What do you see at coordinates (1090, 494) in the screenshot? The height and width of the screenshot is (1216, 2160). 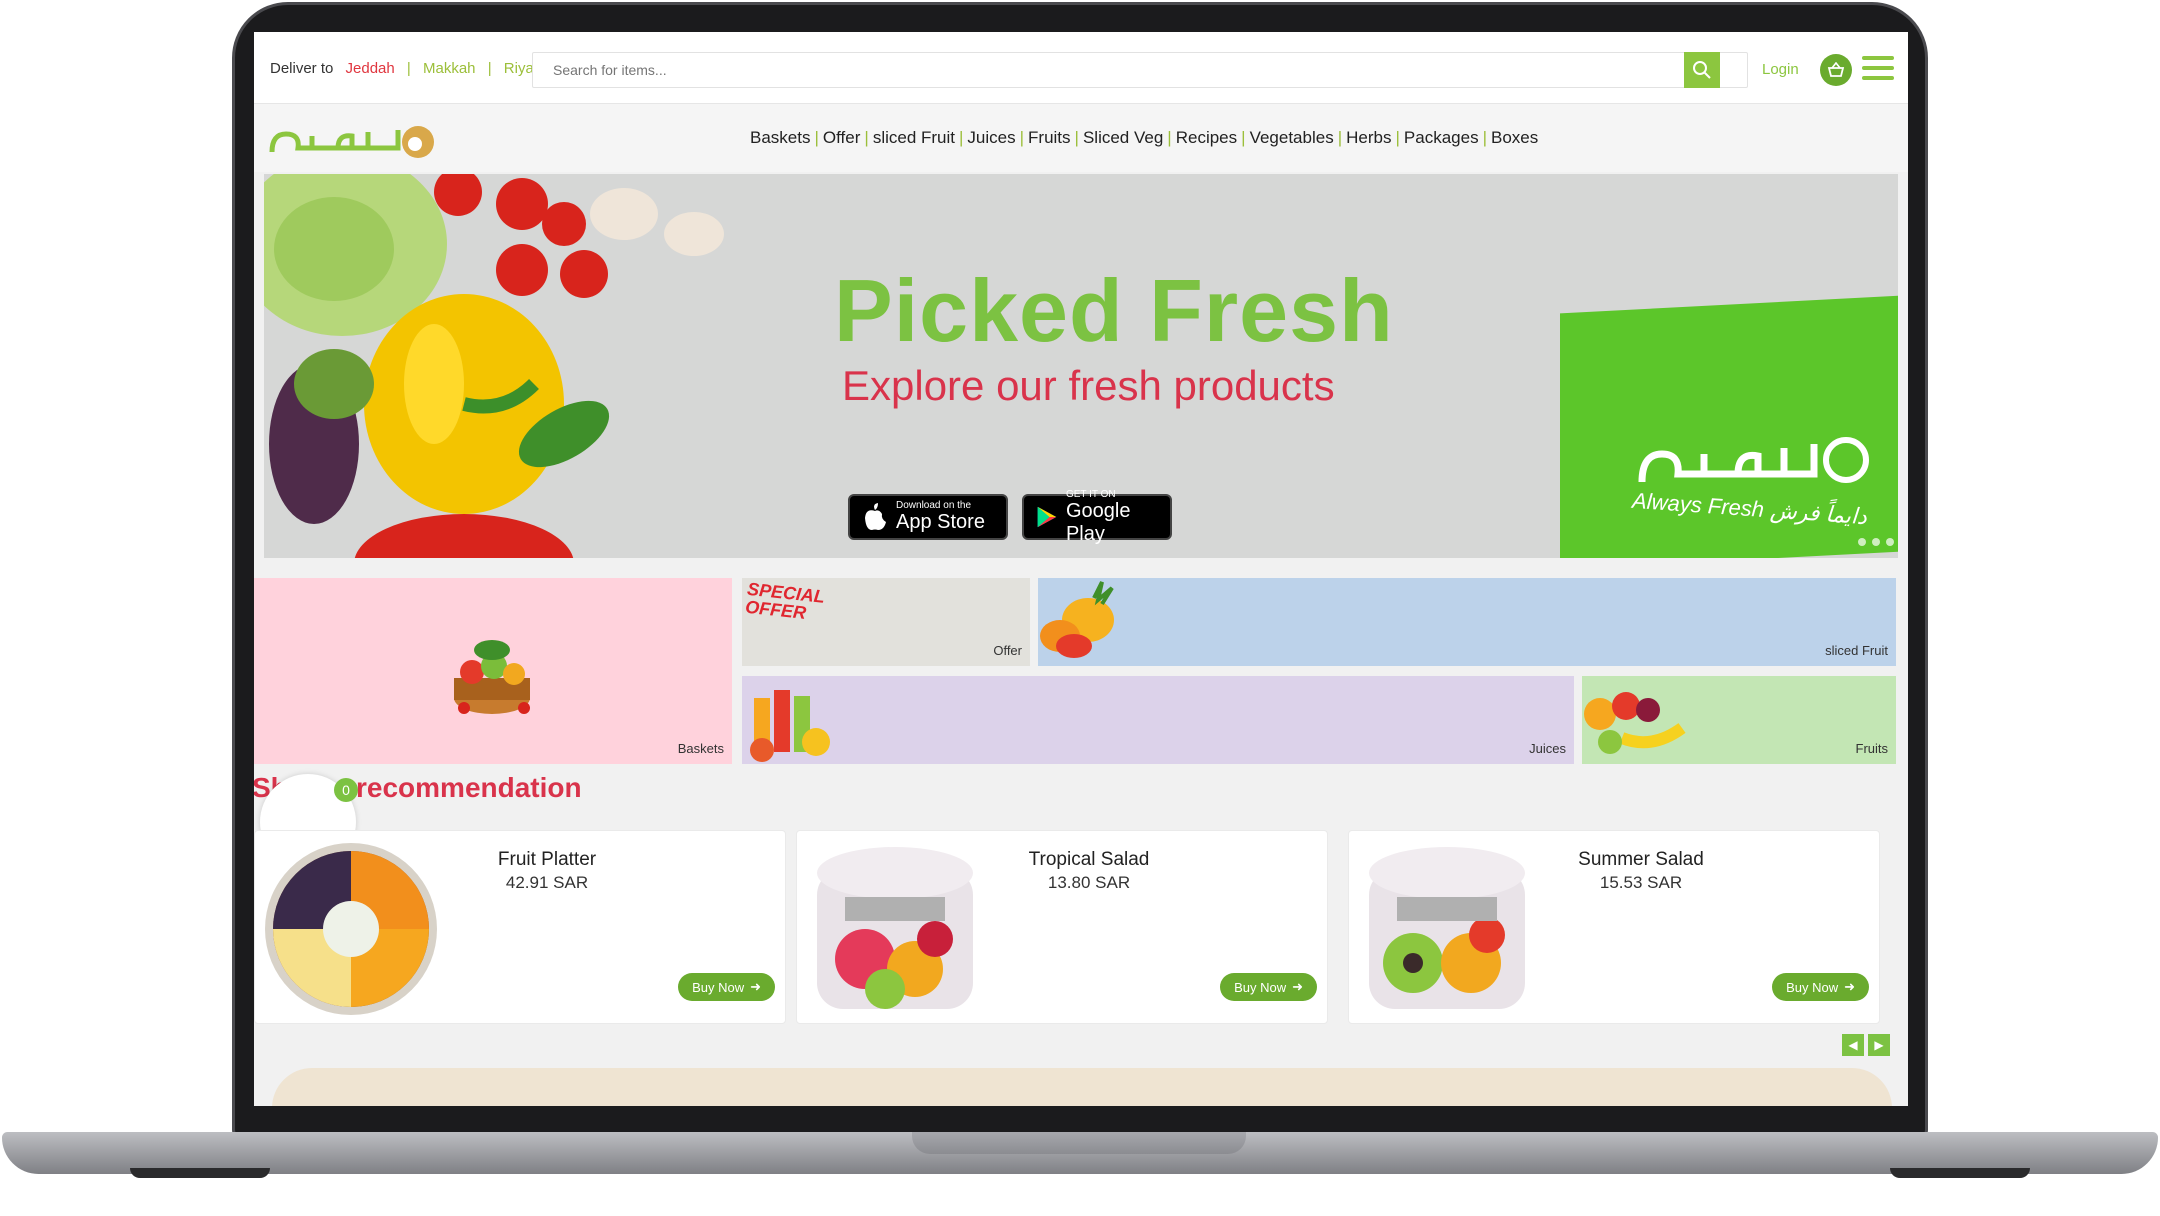 I see `google-play-small-text: GET IT ON` at bounding box center [1090, 494].